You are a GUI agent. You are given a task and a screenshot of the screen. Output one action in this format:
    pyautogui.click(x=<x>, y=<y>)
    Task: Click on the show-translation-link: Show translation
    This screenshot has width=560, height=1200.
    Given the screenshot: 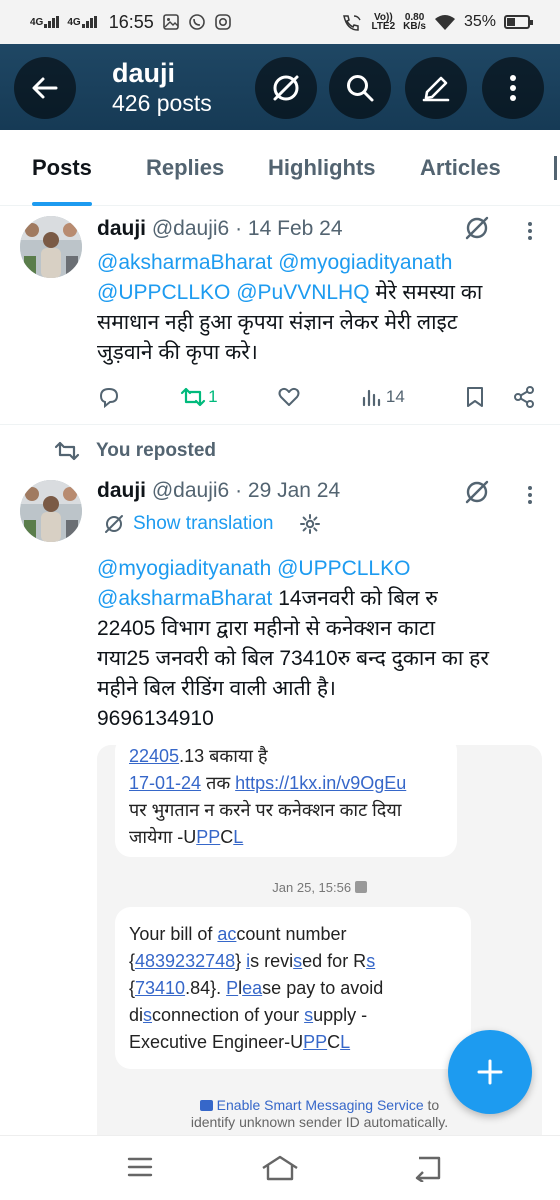 What is the action you would take?
    pyautogui.click(x=203, y=524)
    